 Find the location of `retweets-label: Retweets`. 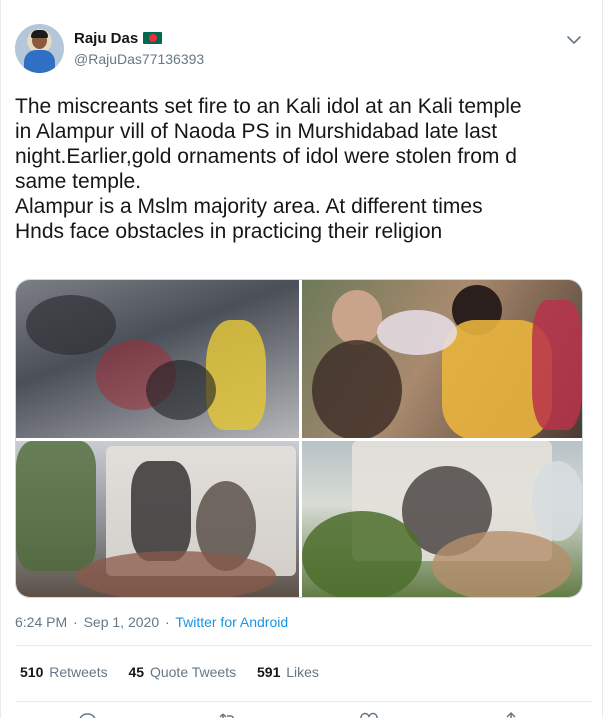

retweets-label: Retweets is located at coordinates (78, 672).